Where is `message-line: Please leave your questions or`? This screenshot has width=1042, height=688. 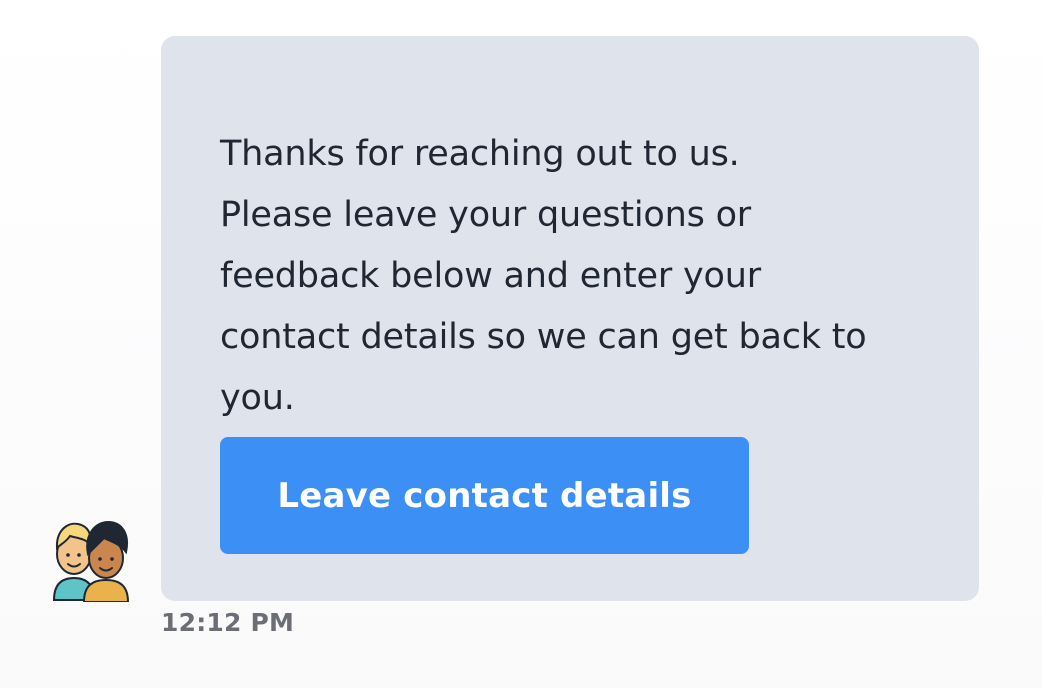
message-line: Please leave your questions or is located at coordinates (485, 215).